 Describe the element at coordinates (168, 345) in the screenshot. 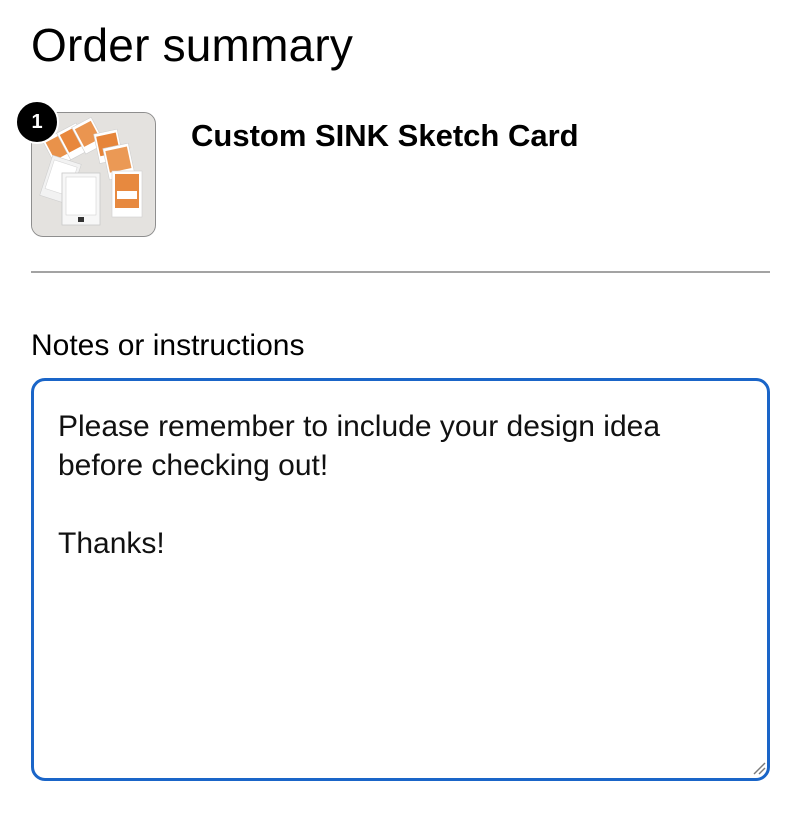

I see `notes-label: Notes or instructions` at that location.